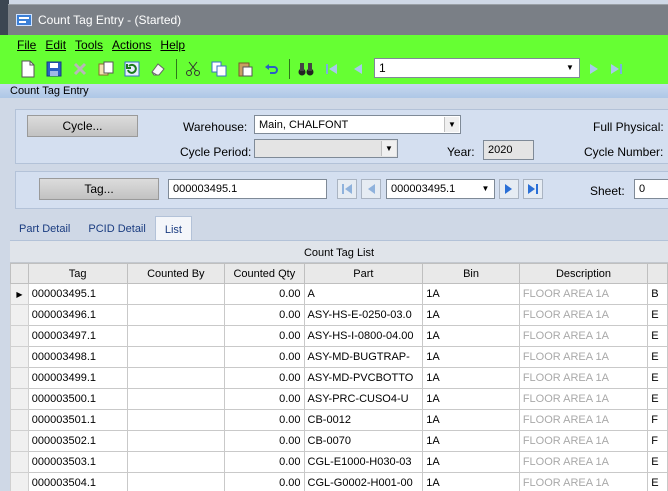 The width and height of the screenshot is (668, 491). Describe the element at coordinates (173, 228) in the screenshot. I see `tab-list: List` at that location.